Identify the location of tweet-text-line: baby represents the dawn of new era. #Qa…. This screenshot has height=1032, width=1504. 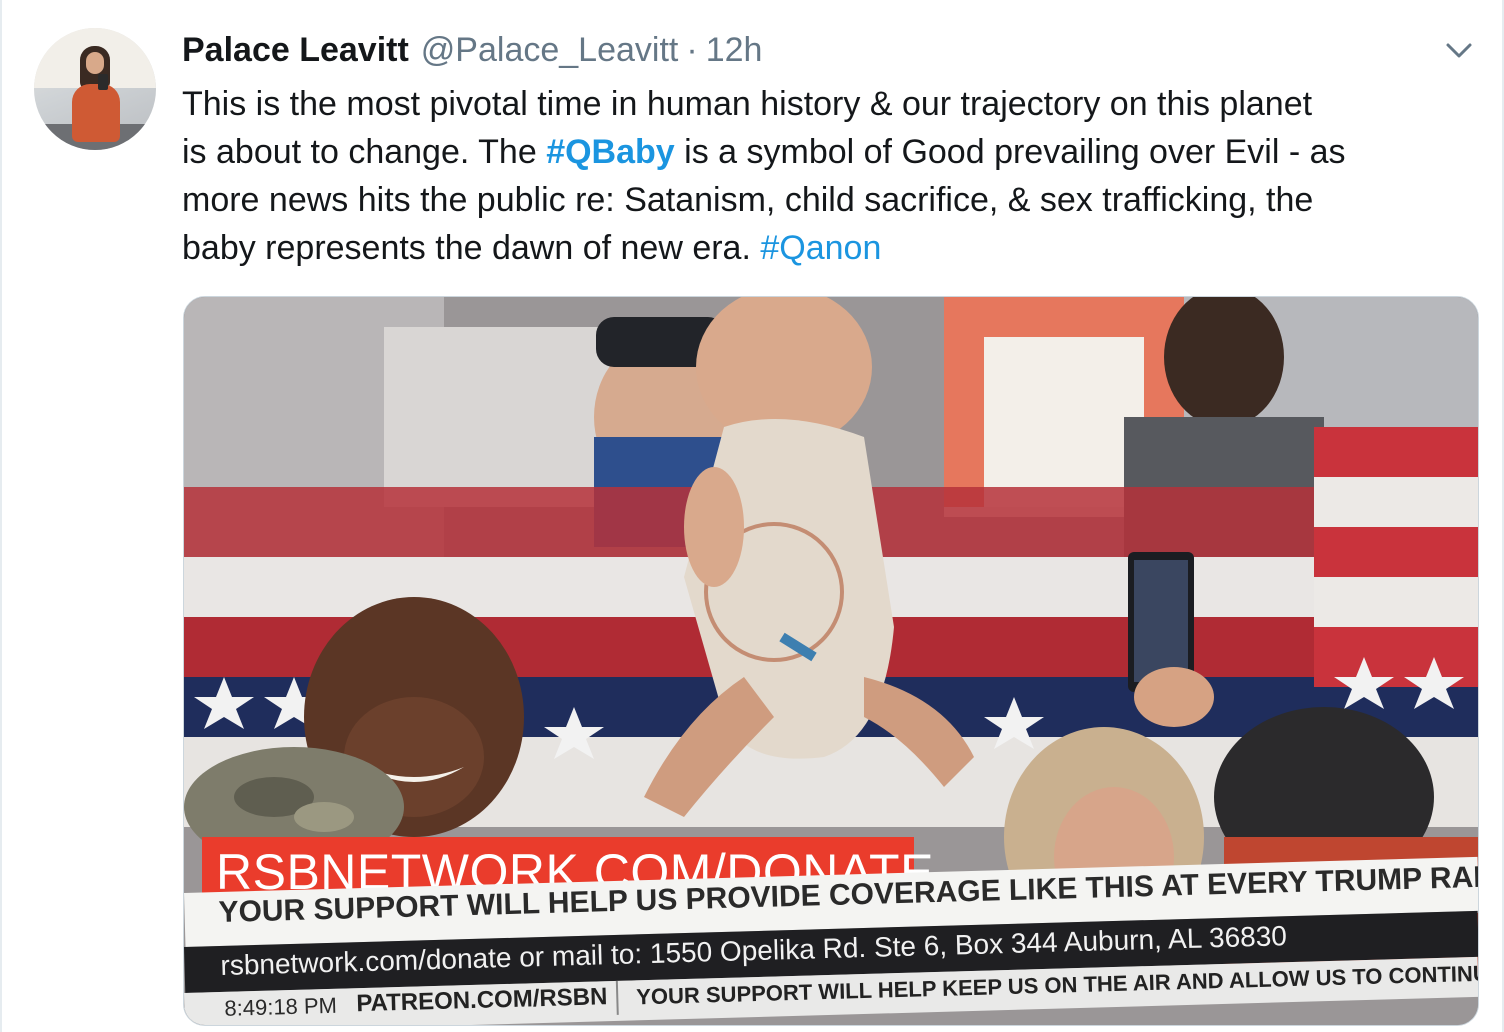
(832, 248).